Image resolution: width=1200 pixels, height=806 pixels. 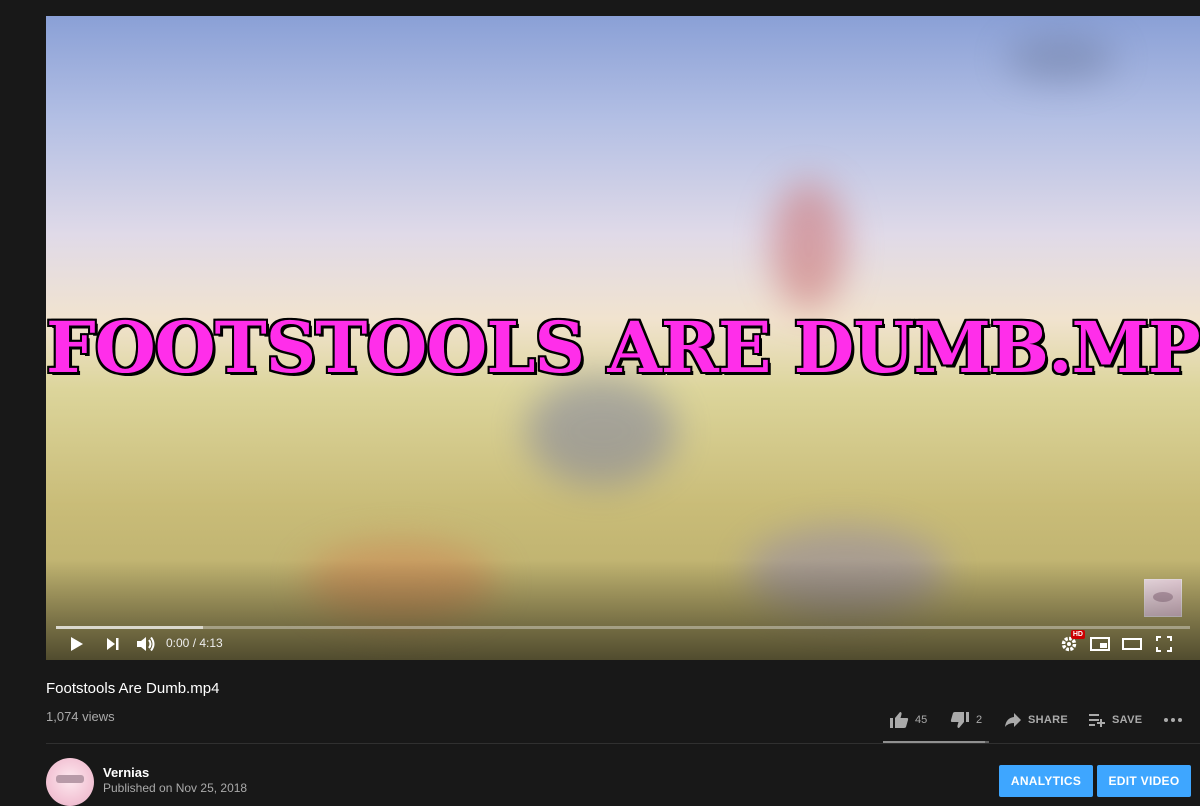 I want to click on fullscreen-icon, so click(x=1164, y=644).